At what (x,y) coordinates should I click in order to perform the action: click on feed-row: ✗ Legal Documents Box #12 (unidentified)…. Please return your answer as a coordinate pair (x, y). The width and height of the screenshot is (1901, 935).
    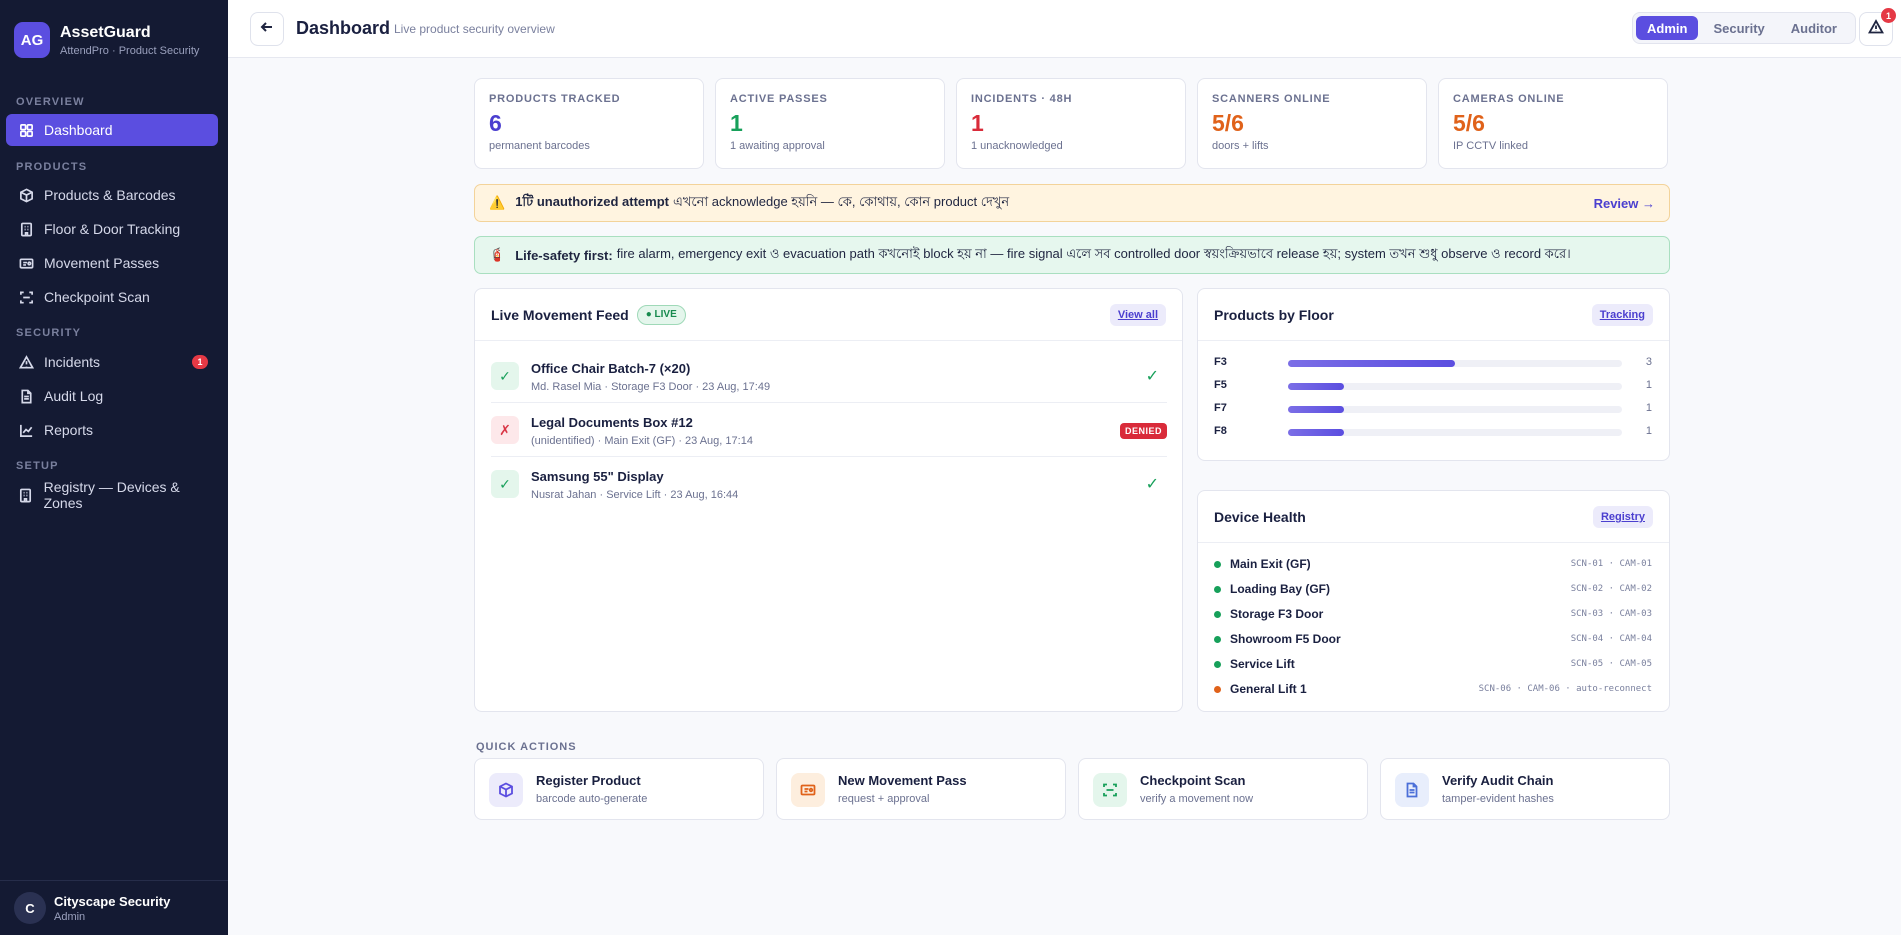
    Looking at the image, I should click on (829, 430).